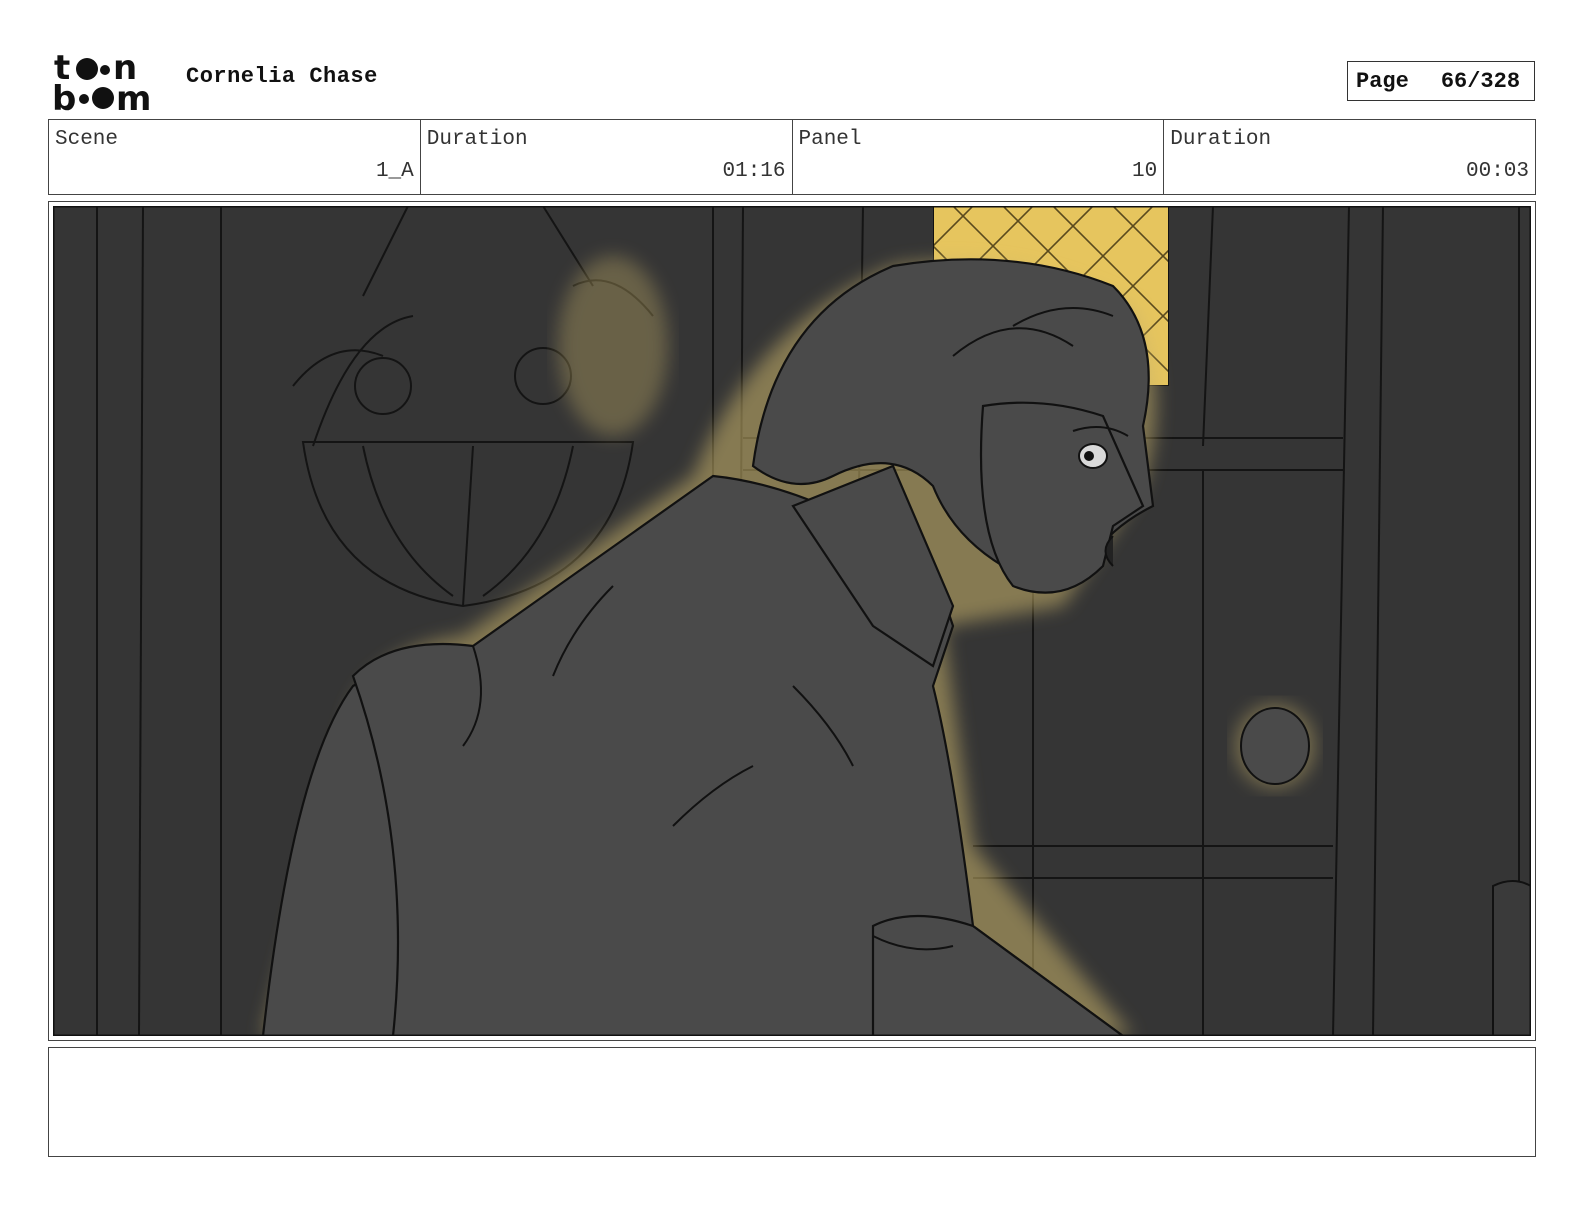 The width and height of the screenshot is (1584, 1224). What do you see at coordinates (613, 346) in the screenshot?
I see `plant-glow` at bounding box center [613, 346].